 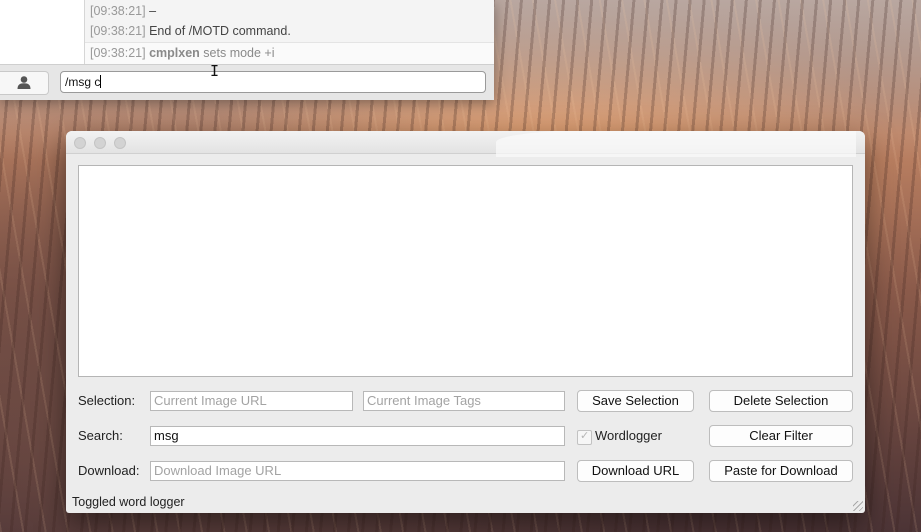 What do you see at coordinates (80, 143) in the screenshot?
I see `close-button` at bounding box center [80, 143].